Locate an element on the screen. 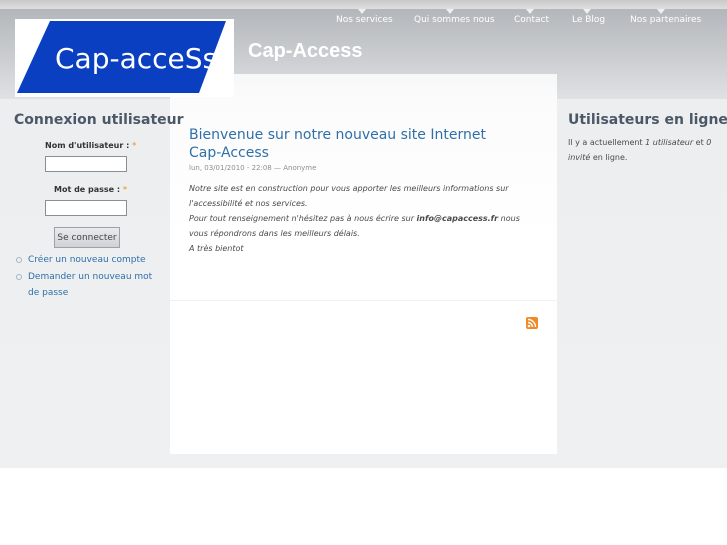 This screenshot has width=727, height=545. login-block-title: Connexion utilisateur is located at coordinates (99, 120).